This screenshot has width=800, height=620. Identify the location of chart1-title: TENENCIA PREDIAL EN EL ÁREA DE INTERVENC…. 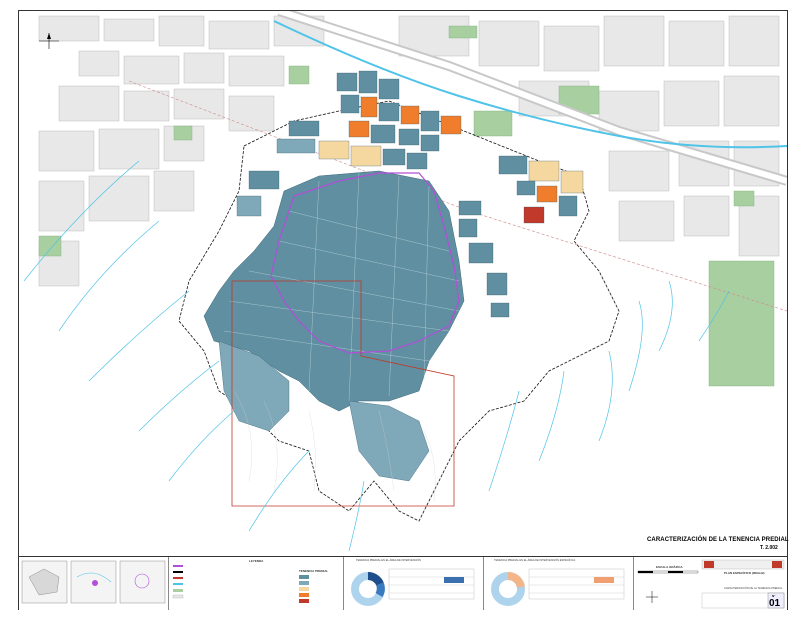
(389, 560).